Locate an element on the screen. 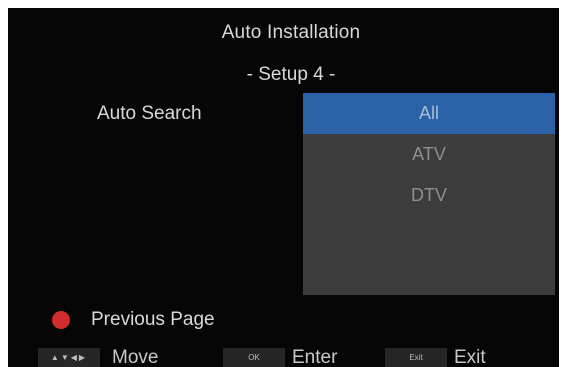 The image size is (566, 367). ok-key-icon: OK is located at coordinates (254, 357).